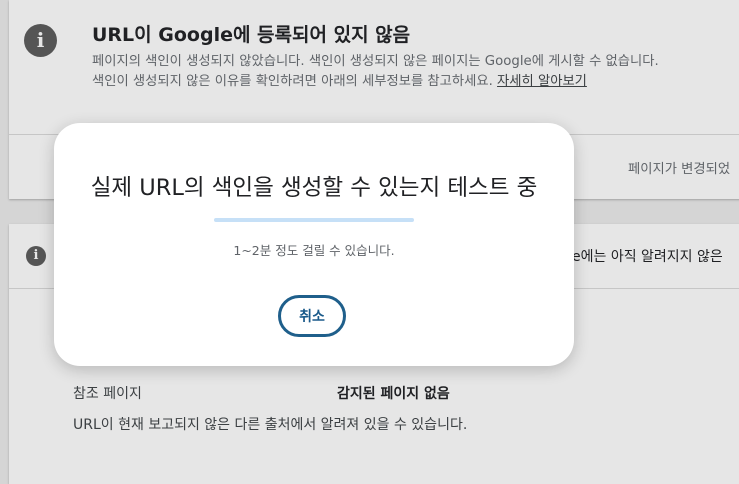  Describe the element at coordinates (314, 250) in the screenshot. I see `dialog-subtitle: 1~2분 정도 걸릴 수 있습니다.` at that location.